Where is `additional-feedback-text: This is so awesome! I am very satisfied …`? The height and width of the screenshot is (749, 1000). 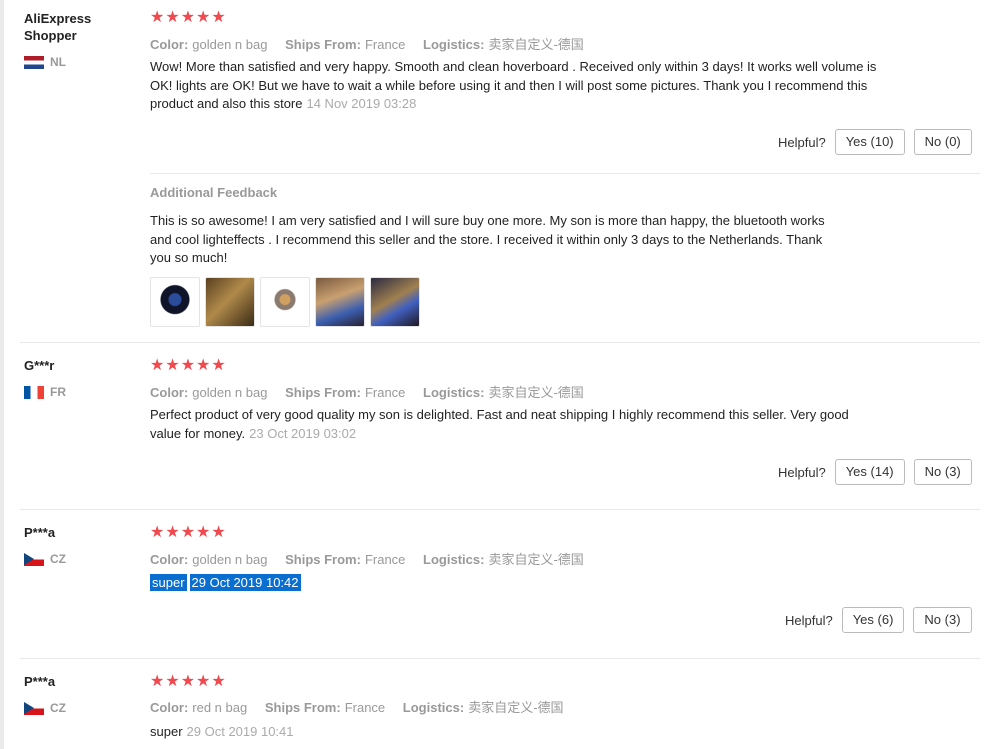
additional-feedback-text: This is so awesome! I am very satisfied … is located at coordinates (487, 239).